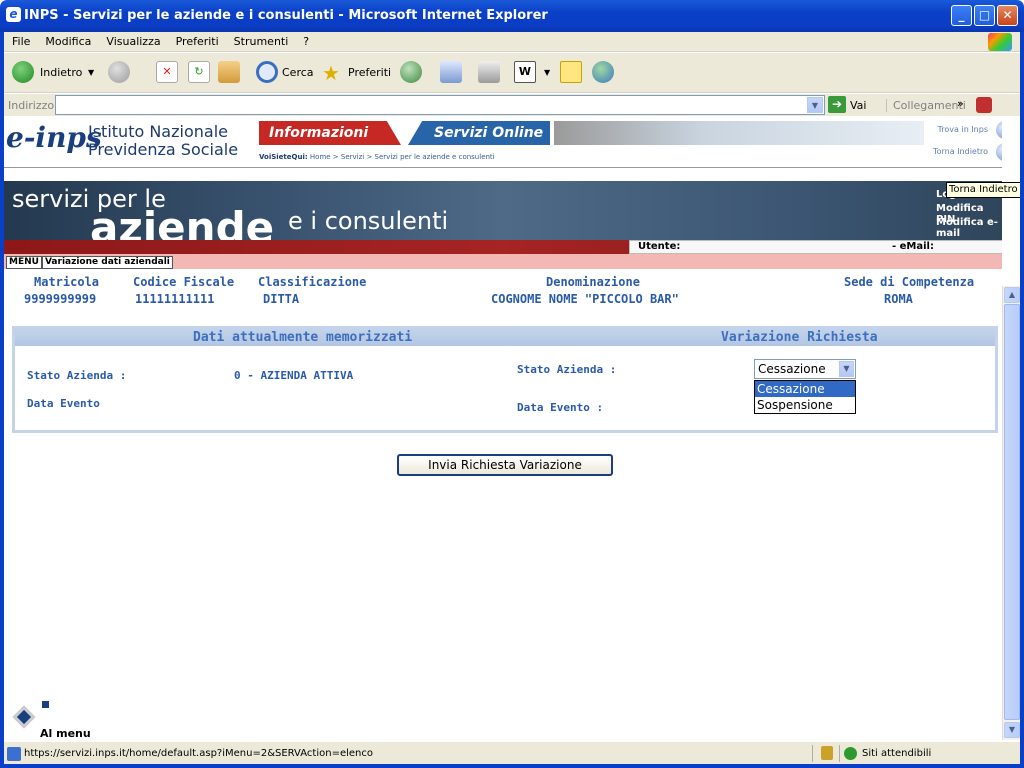 The image size is (1024, 768). What do you see at coordinates (909, 282) in the screenshot?
I see `col-sede: Sede di Competenza` at bounding box center [909, 282].